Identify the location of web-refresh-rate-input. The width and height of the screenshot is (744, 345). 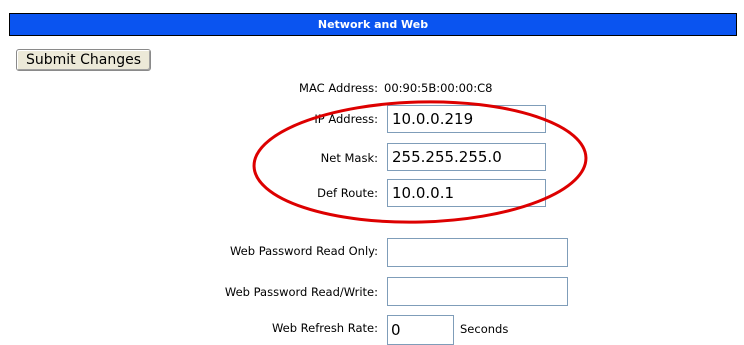
(420, 330).